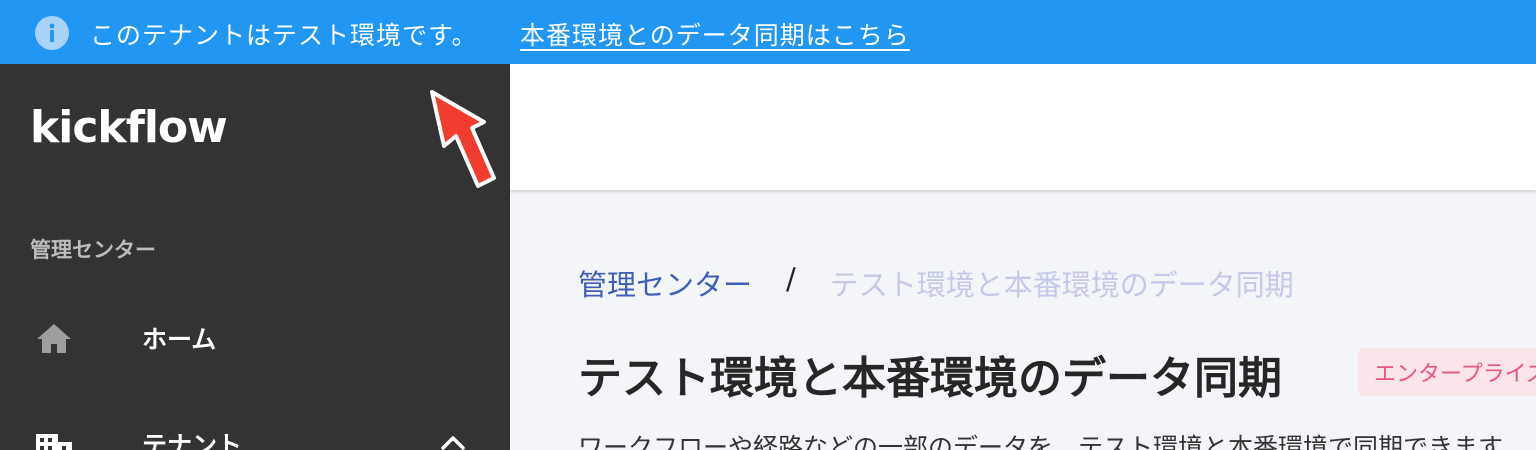  What do you see at coordinates (255, 430) in the screenshot?
I see `sidebar-item-tenant: テナント` at bounding box center [255, 430].